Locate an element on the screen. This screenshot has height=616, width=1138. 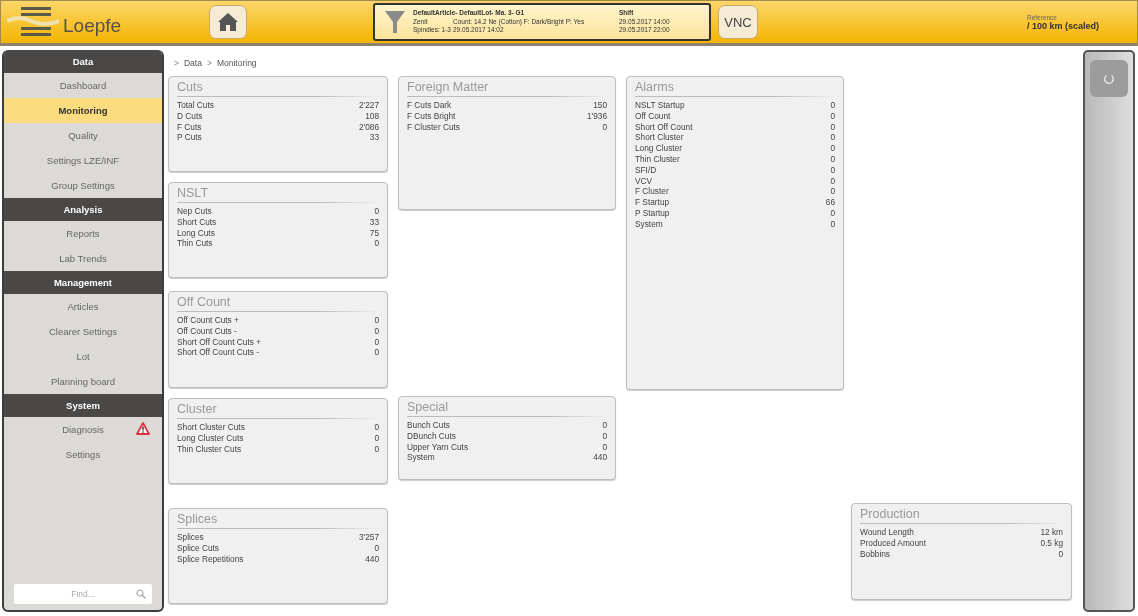
row-value: 108 is located at coordinates (372, 116).